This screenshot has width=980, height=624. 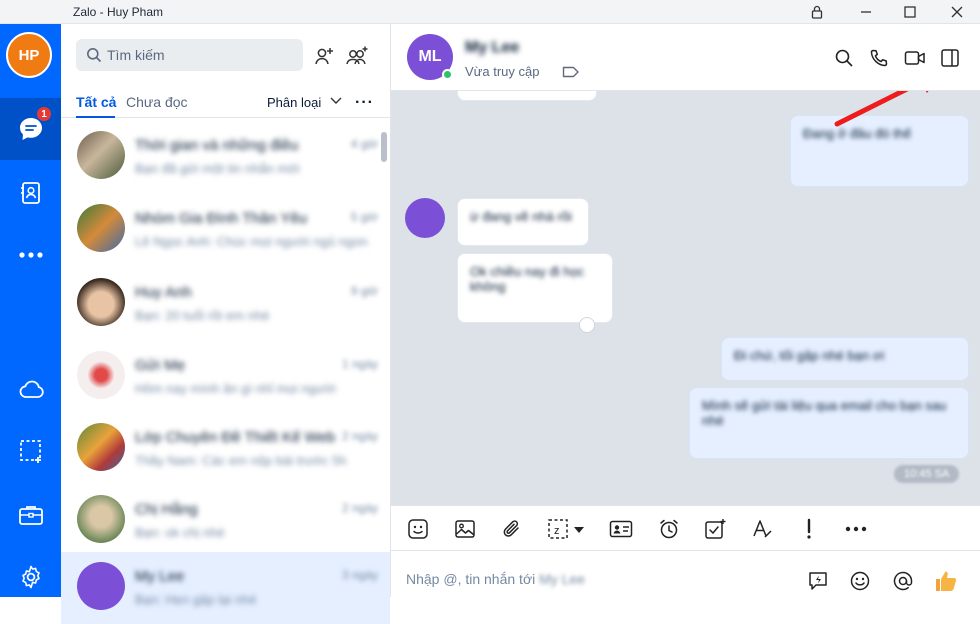 I want to click on message-input-placeholder: Nhập @, tin nhắn tới, so click(x=471, y=579).